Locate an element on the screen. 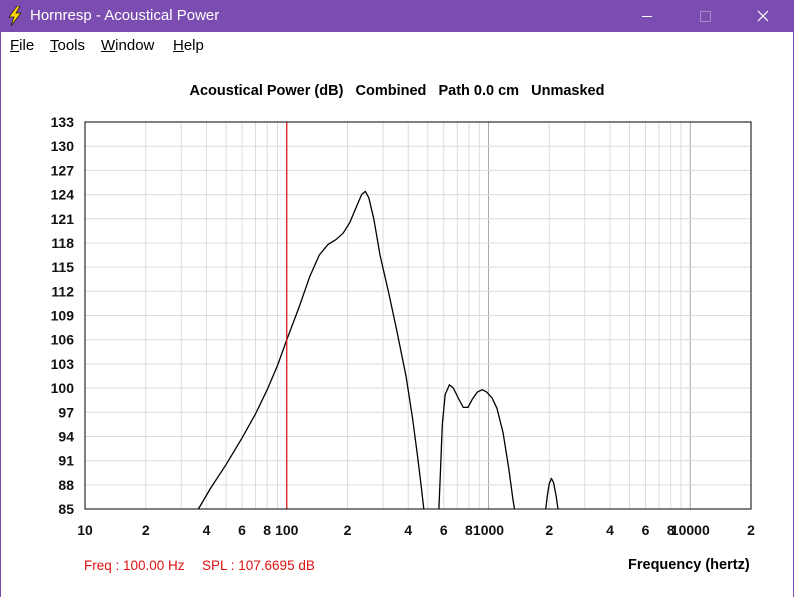 The height and width of the screenshot is (597, 794). menu-help: Help is located at coordinates (188, 45).